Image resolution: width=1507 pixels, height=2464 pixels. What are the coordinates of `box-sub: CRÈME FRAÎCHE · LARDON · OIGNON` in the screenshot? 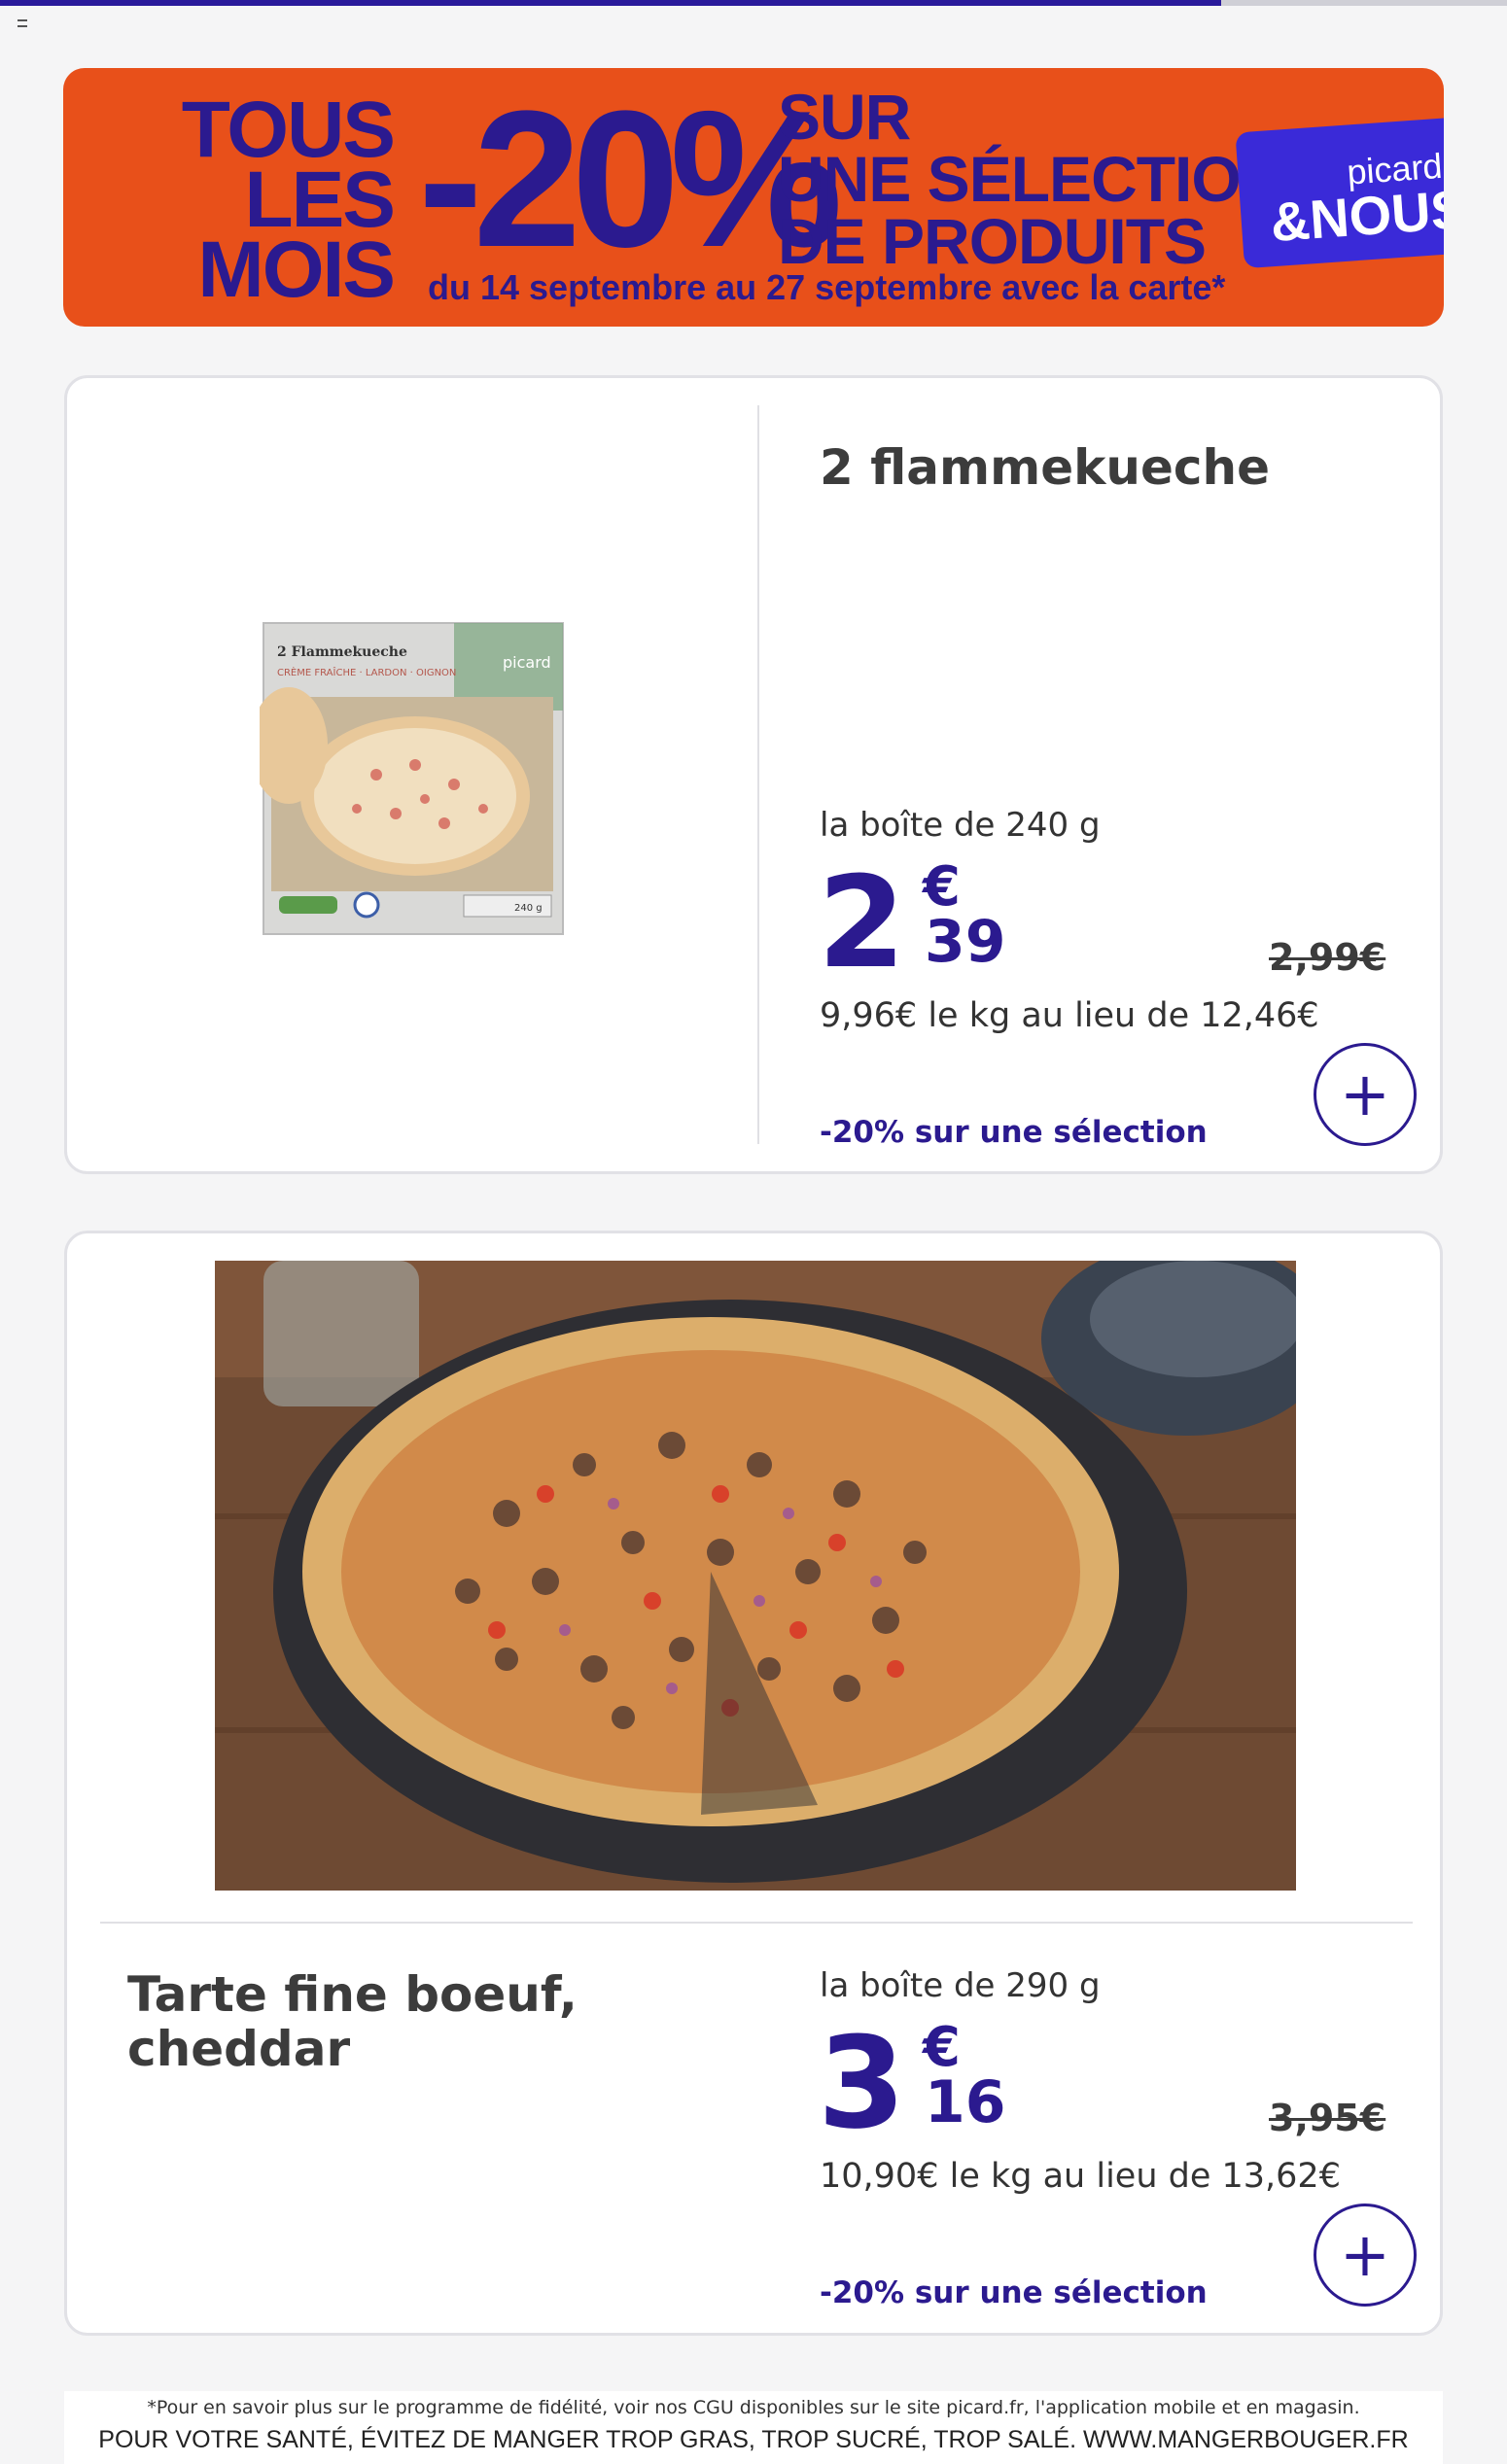 It's located at (366, 672).